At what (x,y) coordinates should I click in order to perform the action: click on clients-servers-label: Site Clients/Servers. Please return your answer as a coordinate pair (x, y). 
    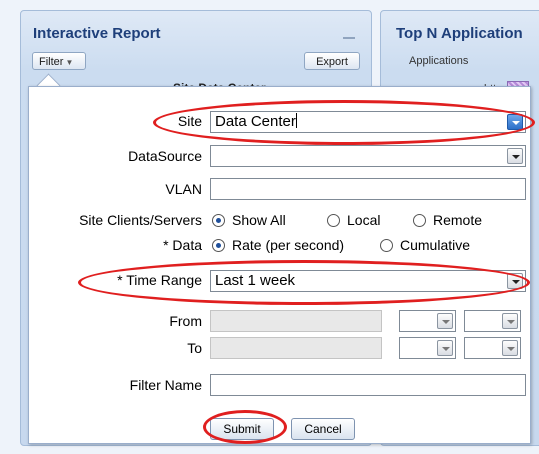
    Looking at the image, I should click on (140, 220).